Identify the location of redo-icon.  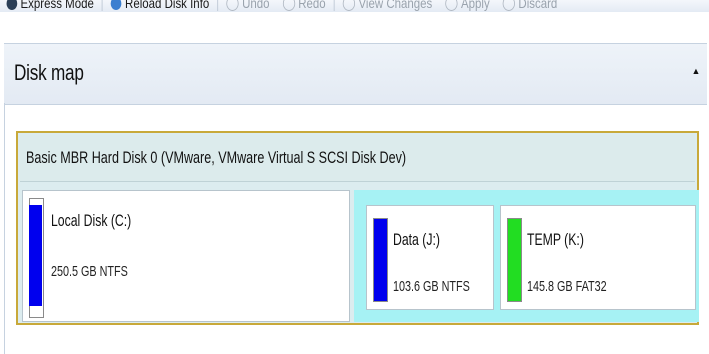
(288, 5).